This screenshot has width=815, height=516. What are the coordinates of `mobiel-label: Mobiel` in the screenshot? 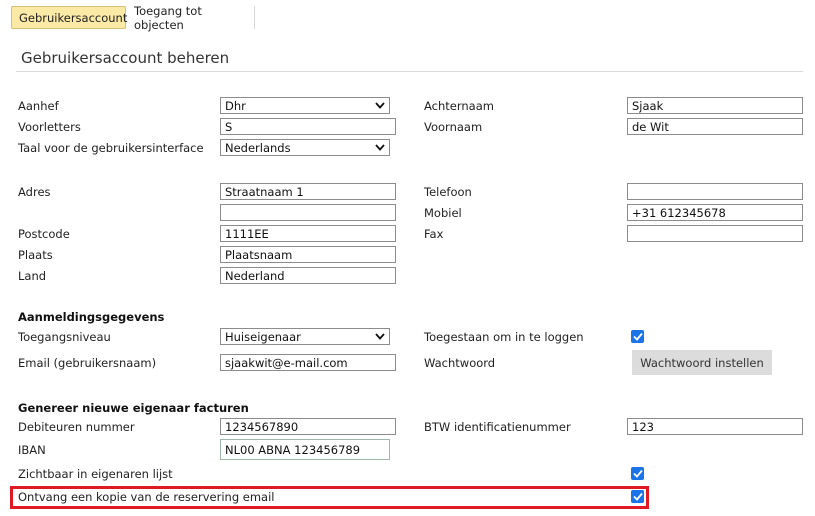 It's located at (443, 213).